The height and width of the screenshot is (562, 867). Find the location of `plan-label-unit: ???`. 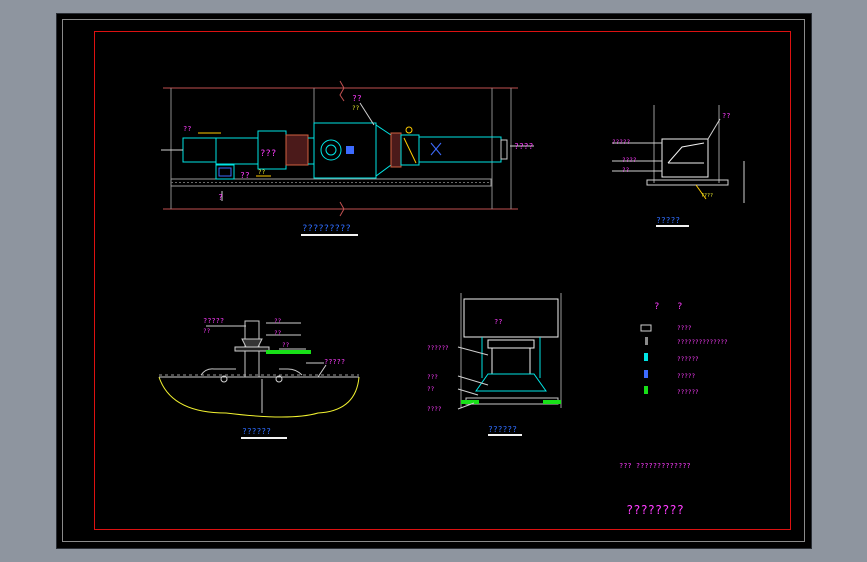

plan-label-unit: ??? is located at coordinates (268, 154).